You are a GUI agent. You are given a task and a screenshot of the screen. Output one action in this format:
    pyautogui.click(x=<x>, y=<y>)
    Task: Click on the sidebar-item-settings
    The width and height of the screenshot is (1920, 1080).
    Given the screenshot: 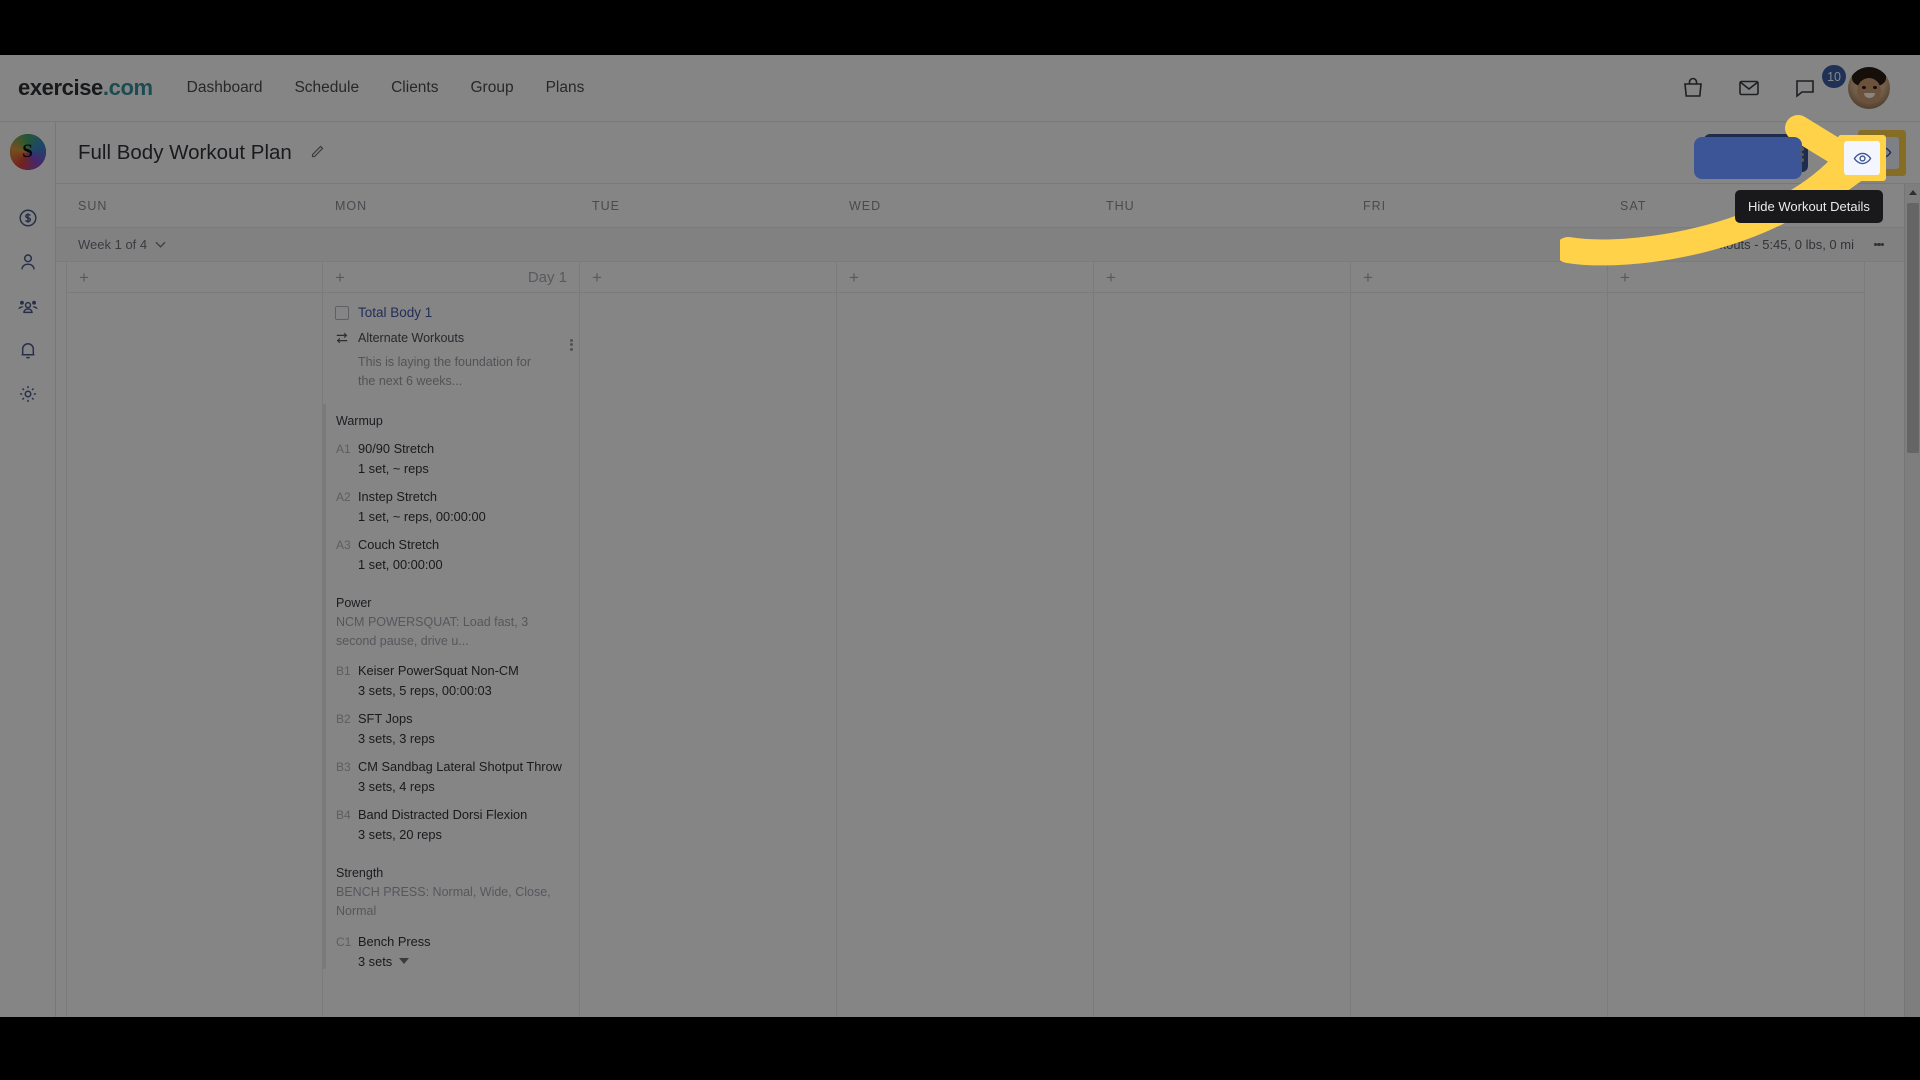 What is the action you would take?
    pyautogui.click(x=28, y=394)
    